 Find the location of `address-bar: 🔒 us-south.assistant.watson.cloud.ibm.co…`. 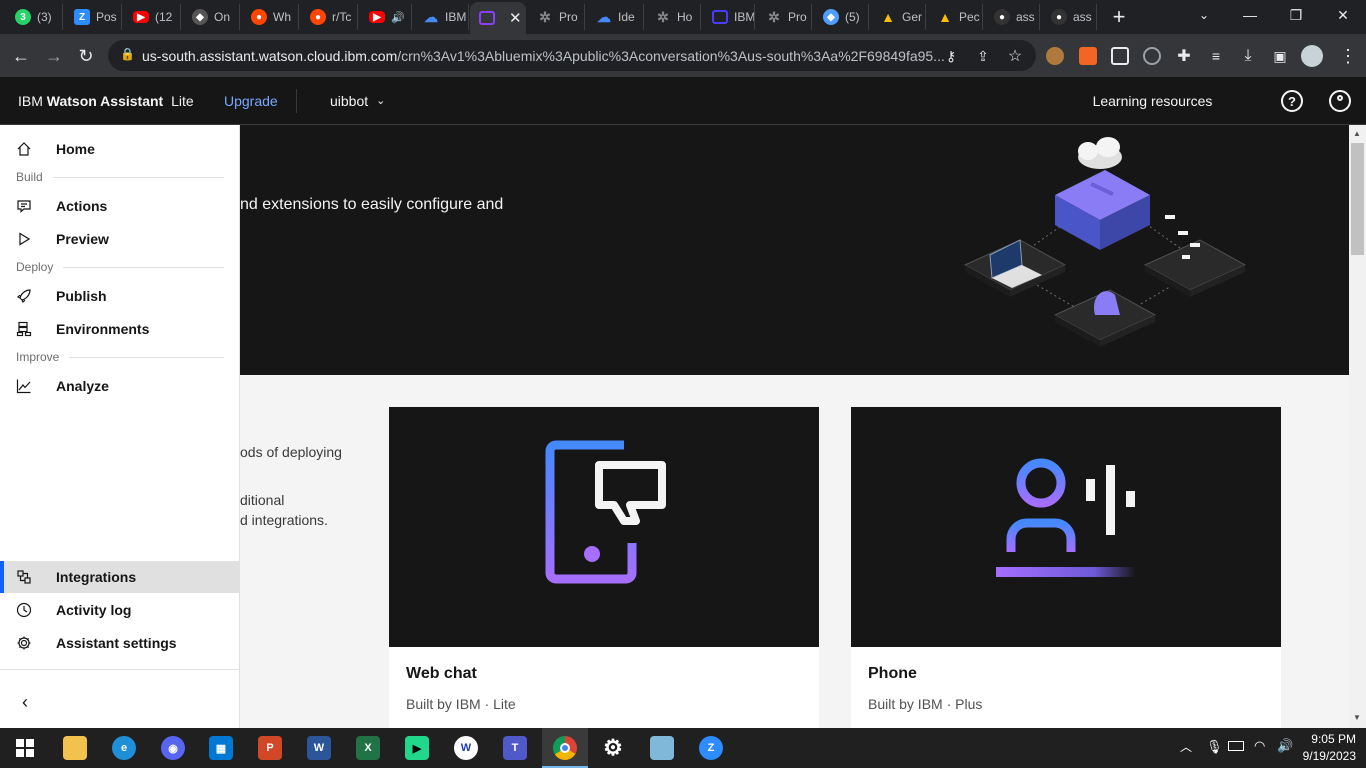

address-bar: 🔒 us-south.assistant.watson.cloud.ibm.co… is located at coordinates (572, 55).